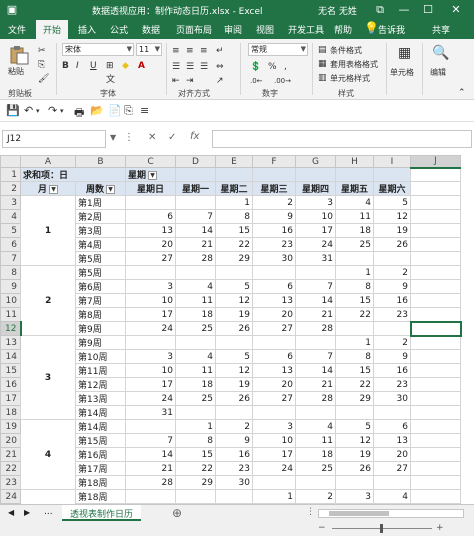 The height and width of the screenshot is (536, 474). What do you see at coordinates (10, 300) in the screenshot?
I see `row-header: 10` at bounding box center [10, 300].